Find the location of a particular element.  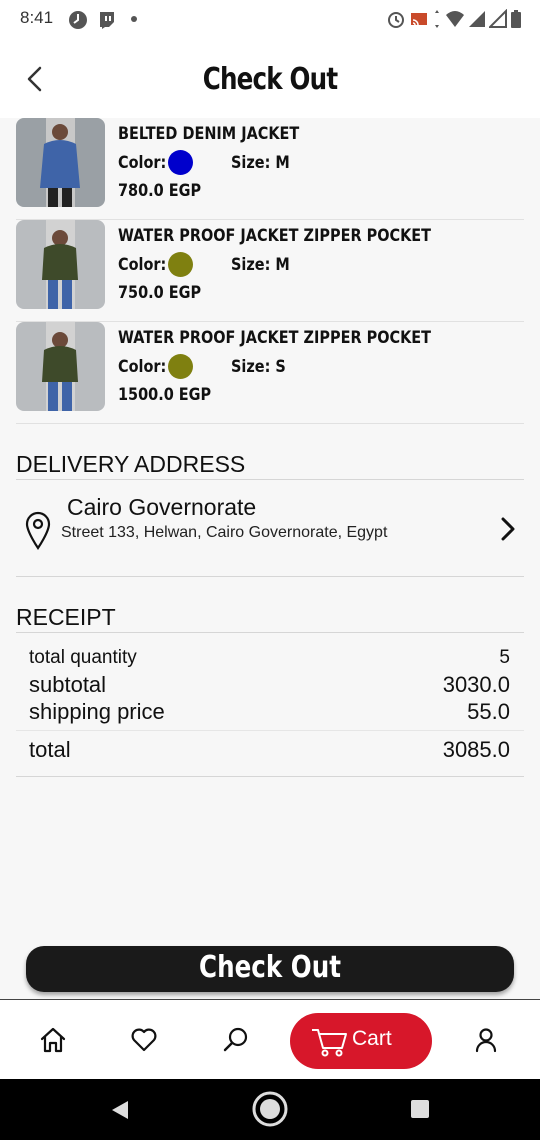

app-header: Check Out is located at coordinates (270, 79).